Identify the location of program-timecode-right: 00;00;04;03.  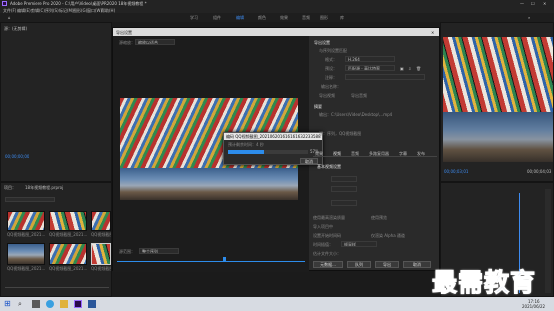
(539, 171).